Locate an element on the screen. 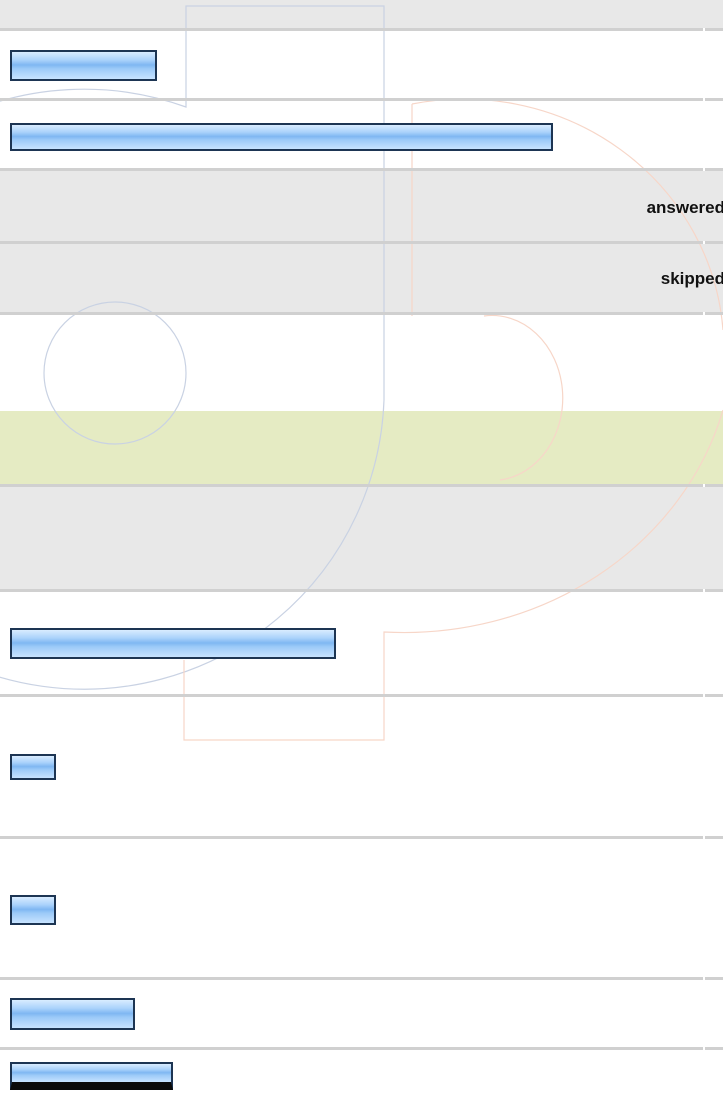  spacer-row is located at coordinates (361, 362).